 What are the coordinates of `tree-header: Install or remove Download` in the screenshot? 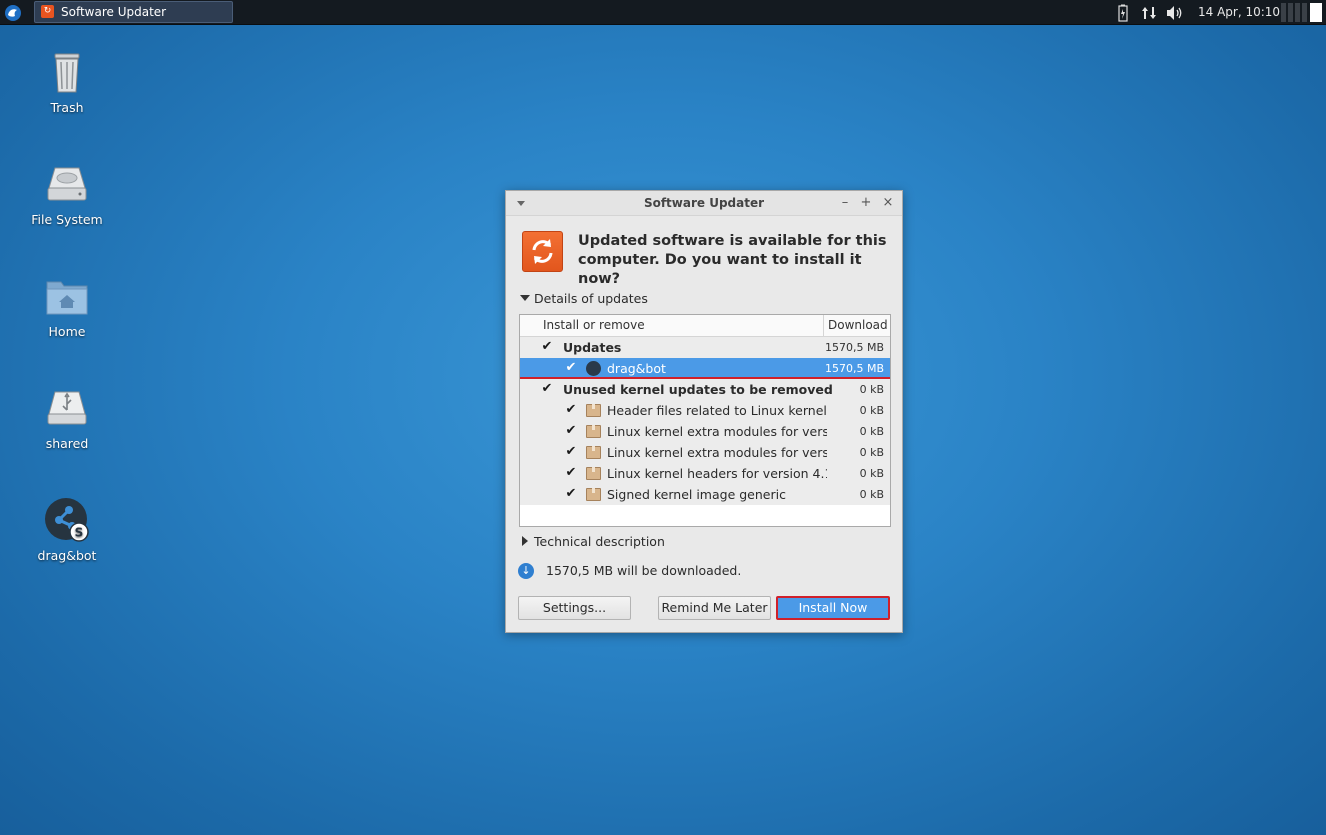 It's located at (705, 326).